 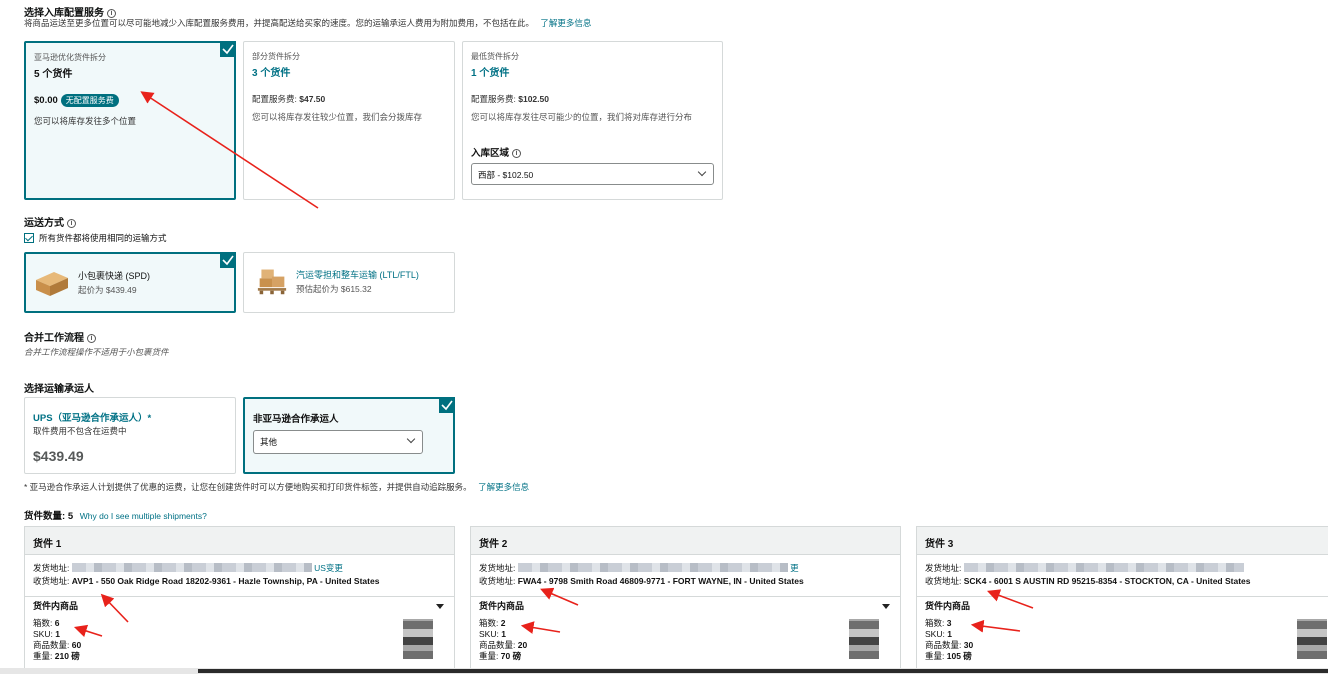 I want to click on to-label: 收货地址:, so click(x=51, y=581).